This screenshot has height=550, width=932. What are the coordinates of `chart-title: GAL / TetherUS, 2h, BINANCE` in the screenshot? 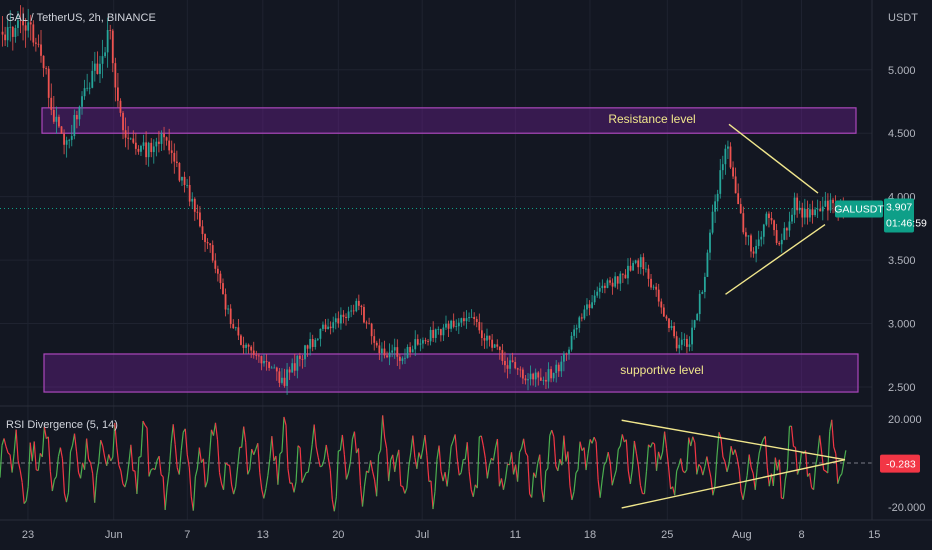 It's located at (81, 18).